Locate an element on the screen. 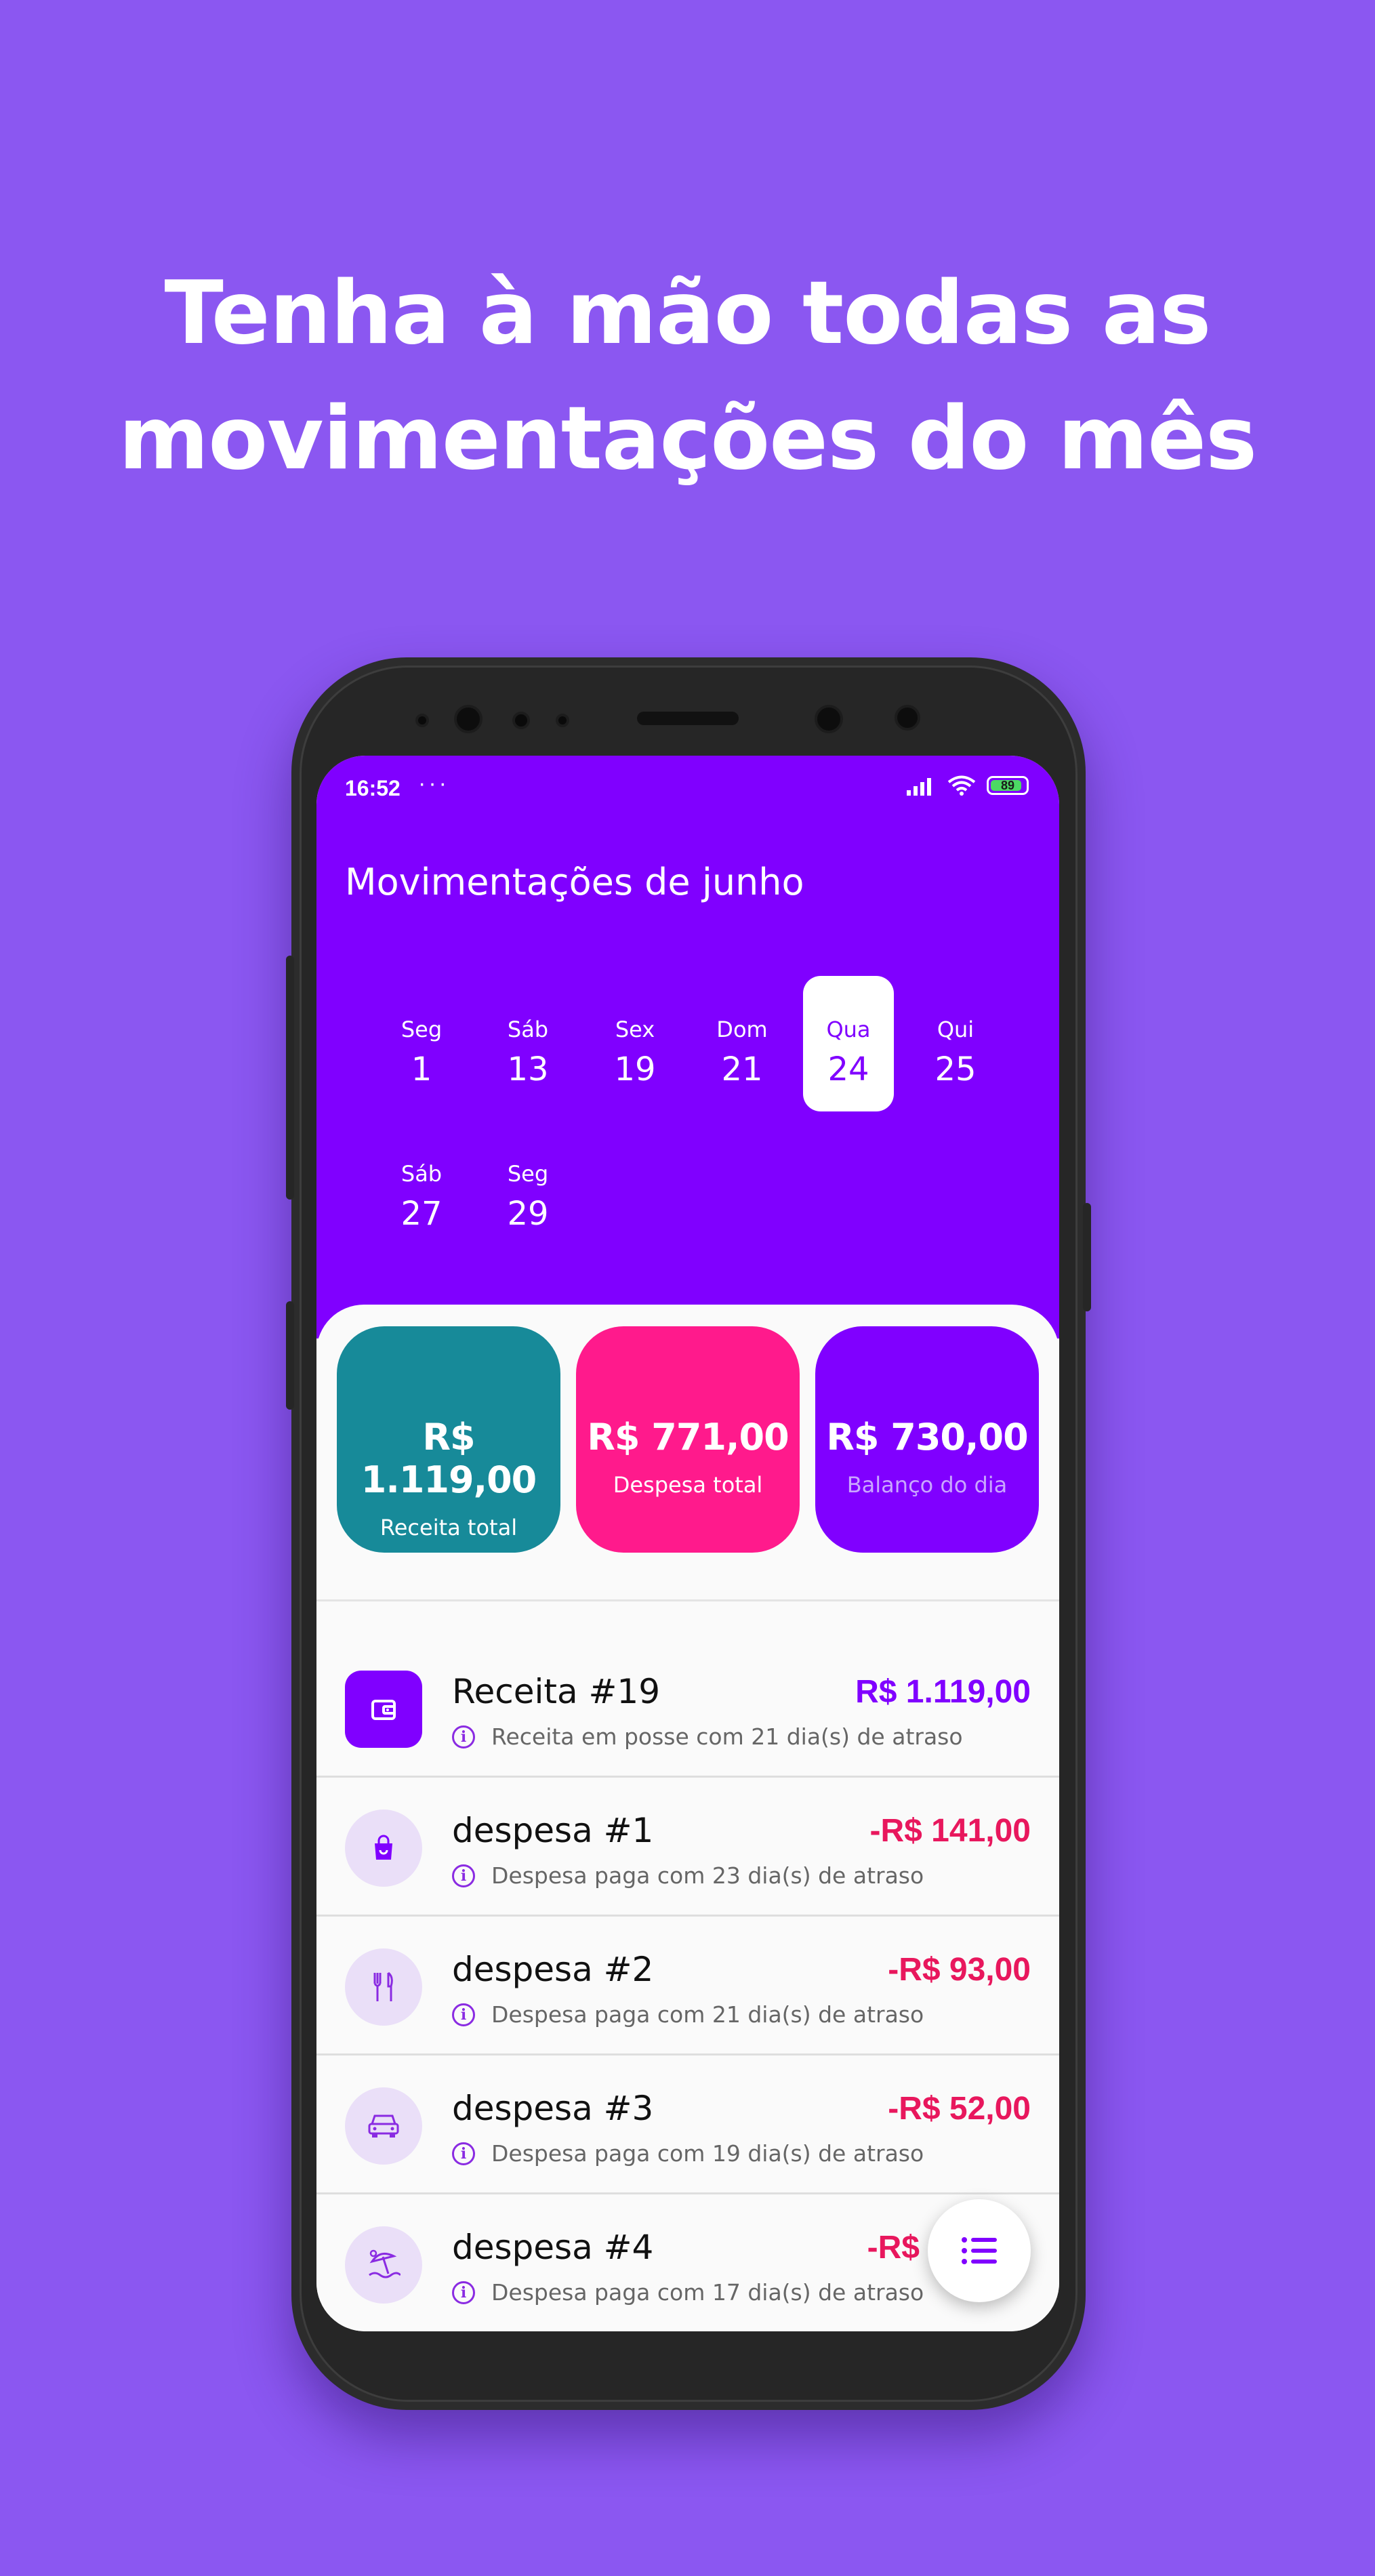 The height and width of the screenshot is (2576, 1375). status-more-icon: ··· is located at coordinates (434, 783).